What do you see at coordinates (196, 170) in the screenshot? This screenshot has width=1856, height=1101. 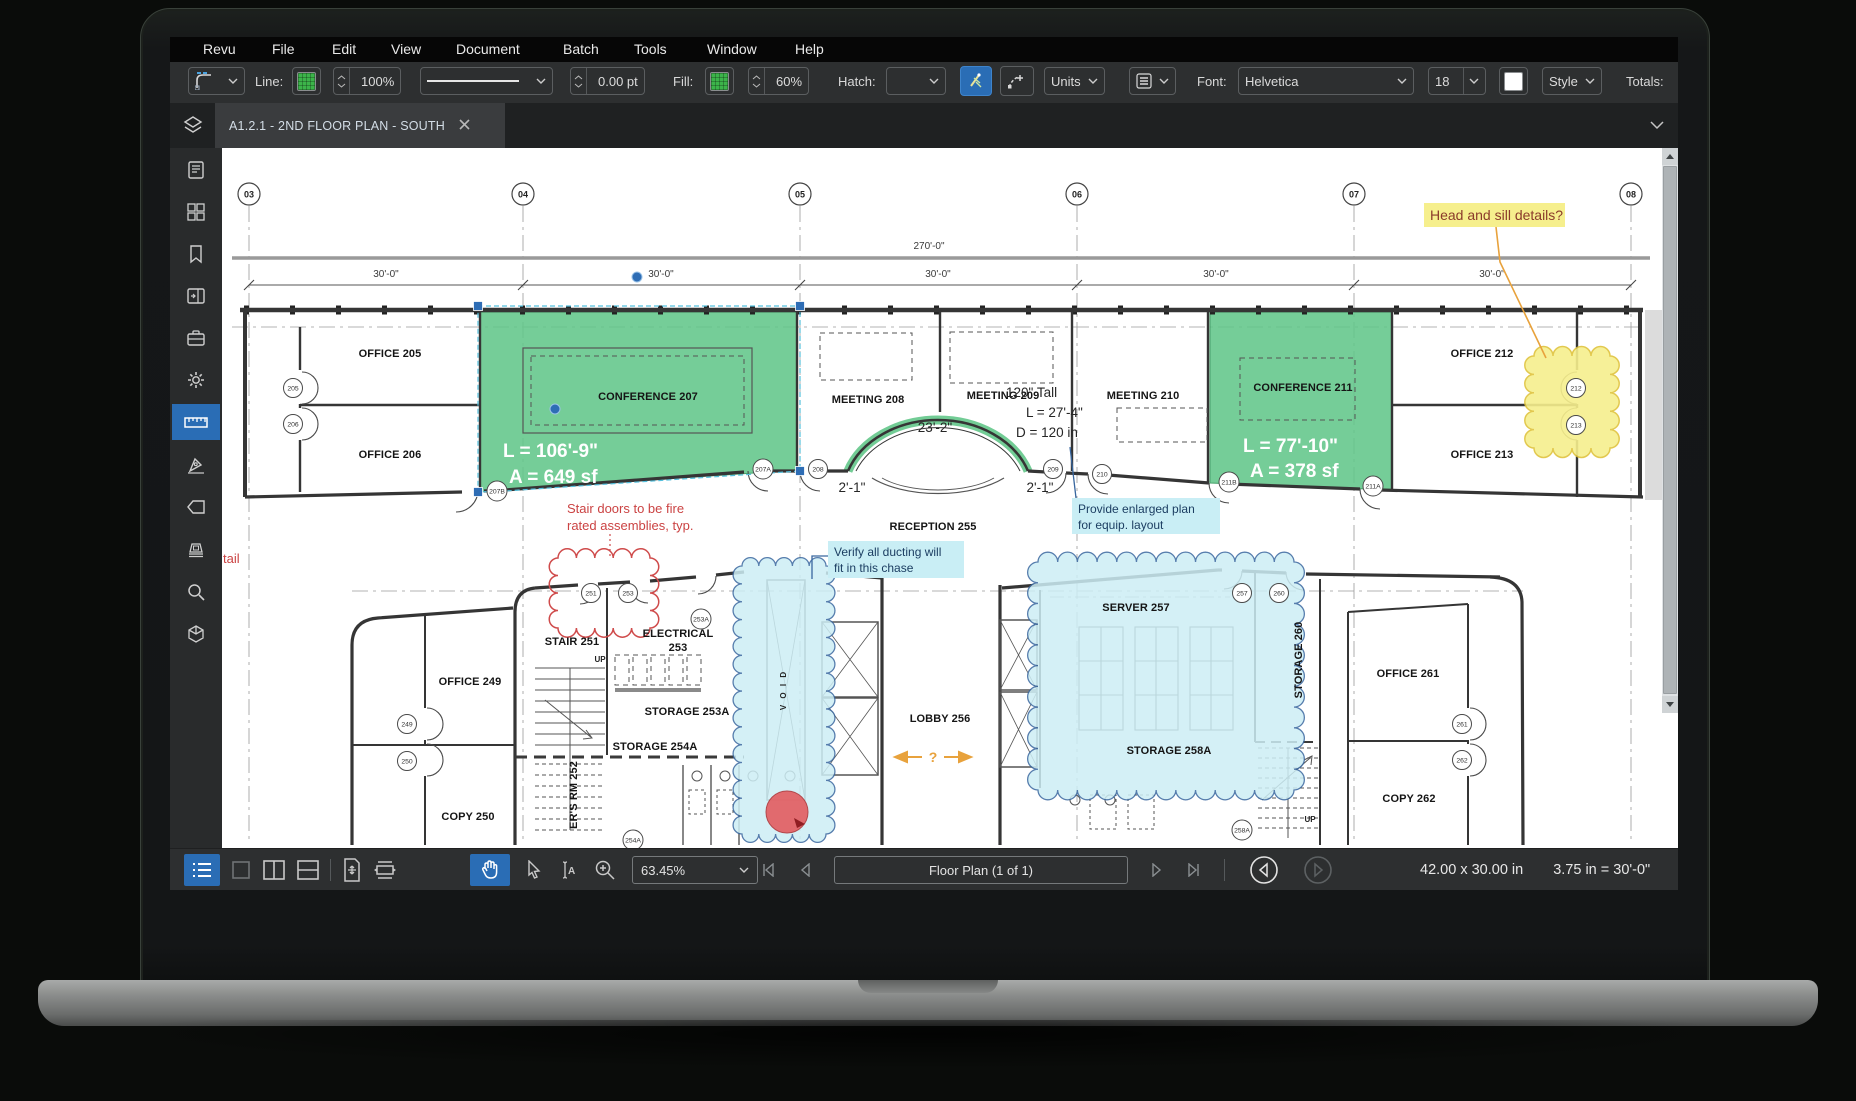 I see `sidebar-file-properties-icon` at bounding box center [196, 170].